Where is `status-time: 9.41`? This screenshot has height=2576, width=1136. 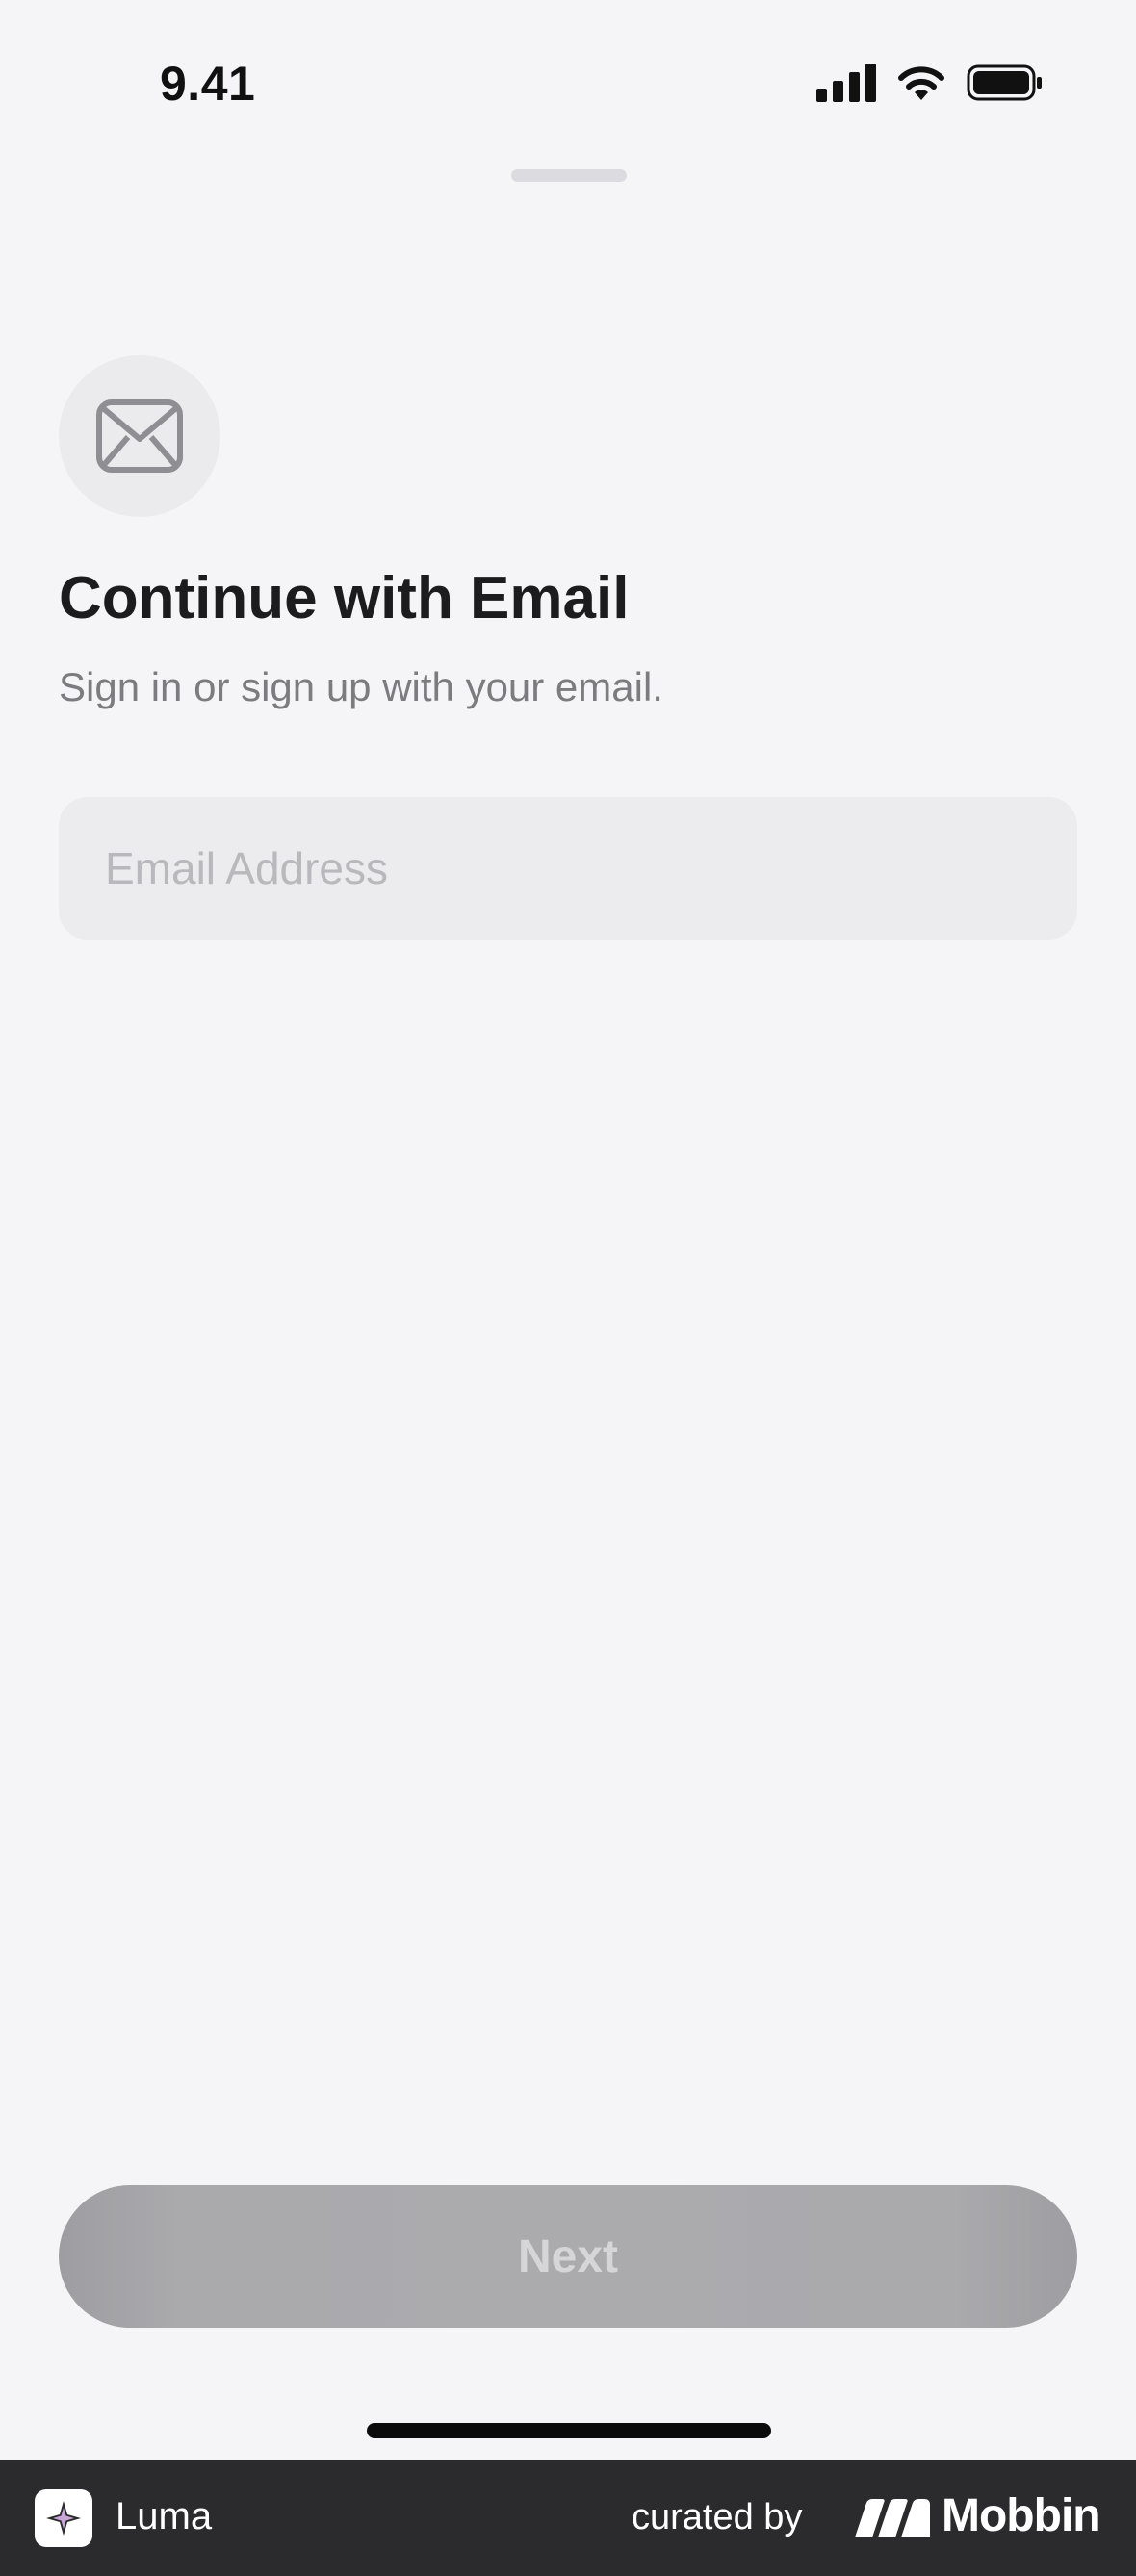 status-time: 9.41 is located at coordinates (208, 84).